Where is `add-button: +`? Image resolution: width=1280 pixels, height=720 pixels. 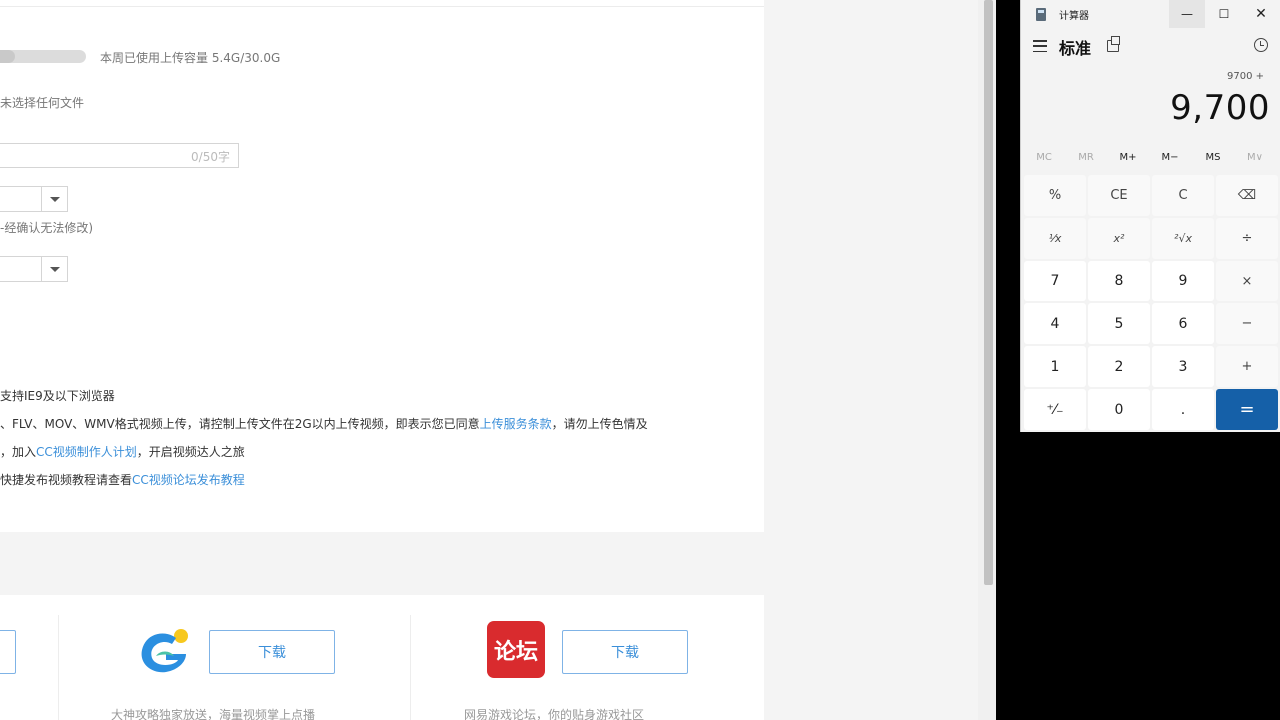 add-button: + is located at coordinates (1247, 367).